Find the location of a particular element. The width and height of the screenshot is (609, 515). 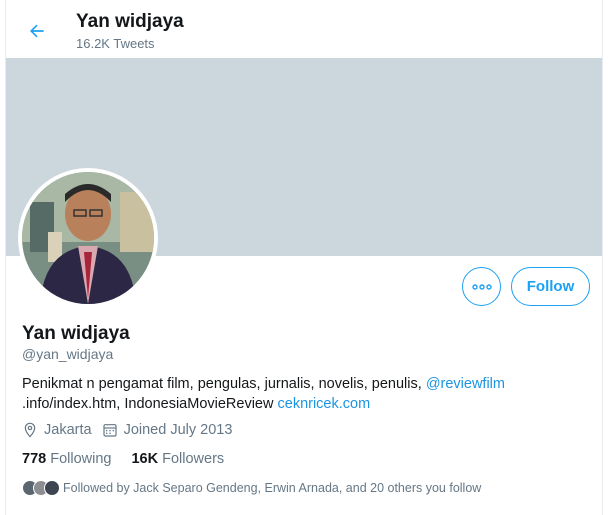

more-icon is located at coordinates (481, 286).